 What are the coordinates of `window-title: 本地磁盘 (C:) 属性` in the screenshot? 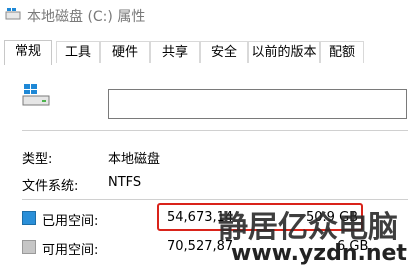 It's located at (86, 17).